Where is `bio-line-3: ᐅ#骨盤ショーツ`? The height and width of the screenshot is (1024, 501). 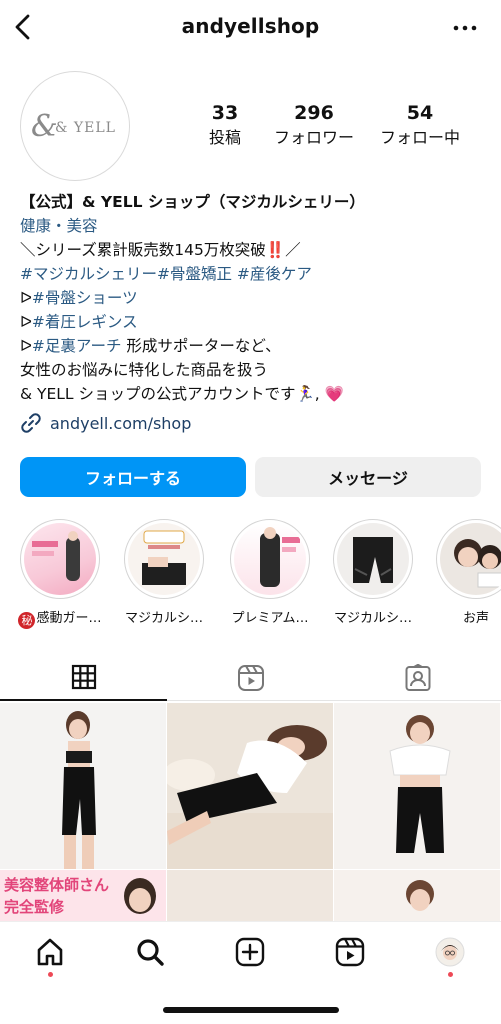 bio-line-3: ᐅ#骨盤ショーツ is located at coordinates (255, 298).